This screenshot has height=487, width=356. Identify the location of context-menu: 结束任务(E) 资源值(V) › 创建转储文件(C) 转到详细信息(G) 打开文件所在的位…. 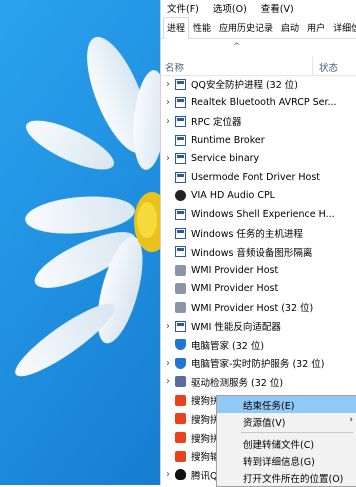
(286, 441).